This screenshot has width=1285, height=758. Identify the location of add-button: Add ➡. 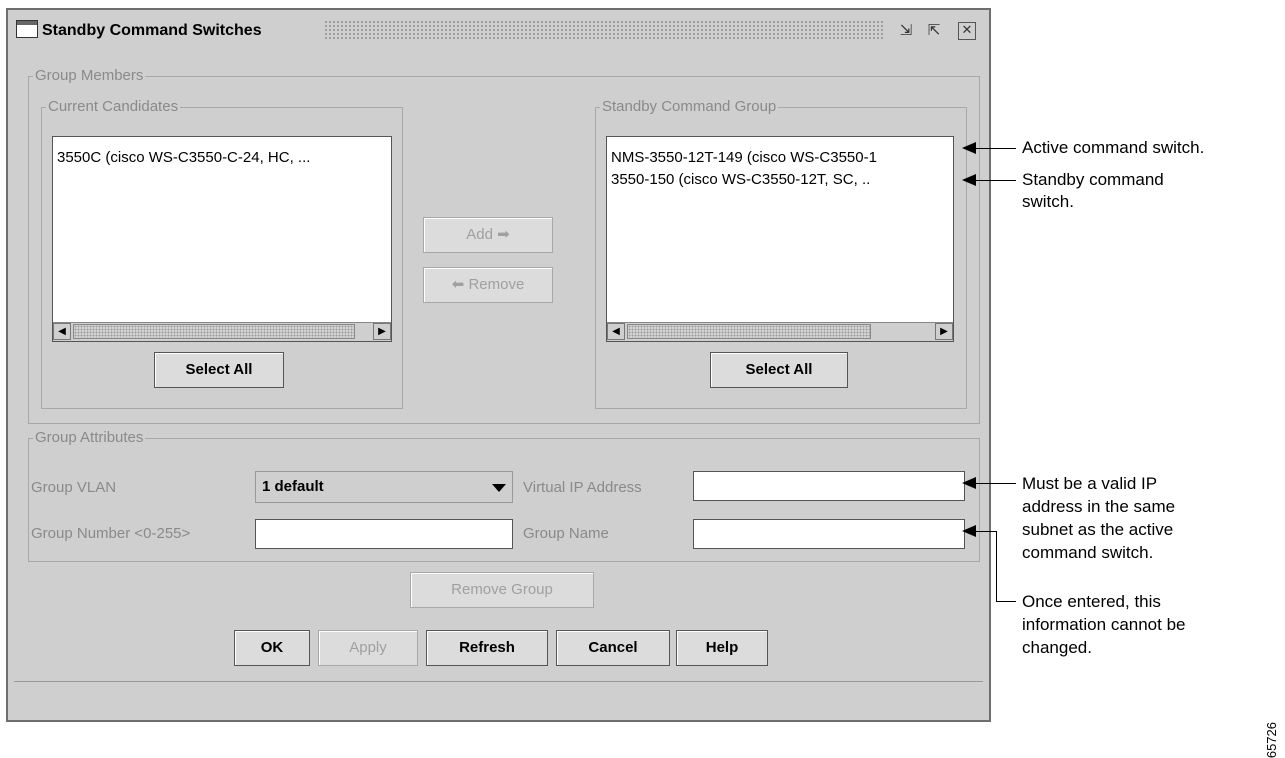
(488, 235).